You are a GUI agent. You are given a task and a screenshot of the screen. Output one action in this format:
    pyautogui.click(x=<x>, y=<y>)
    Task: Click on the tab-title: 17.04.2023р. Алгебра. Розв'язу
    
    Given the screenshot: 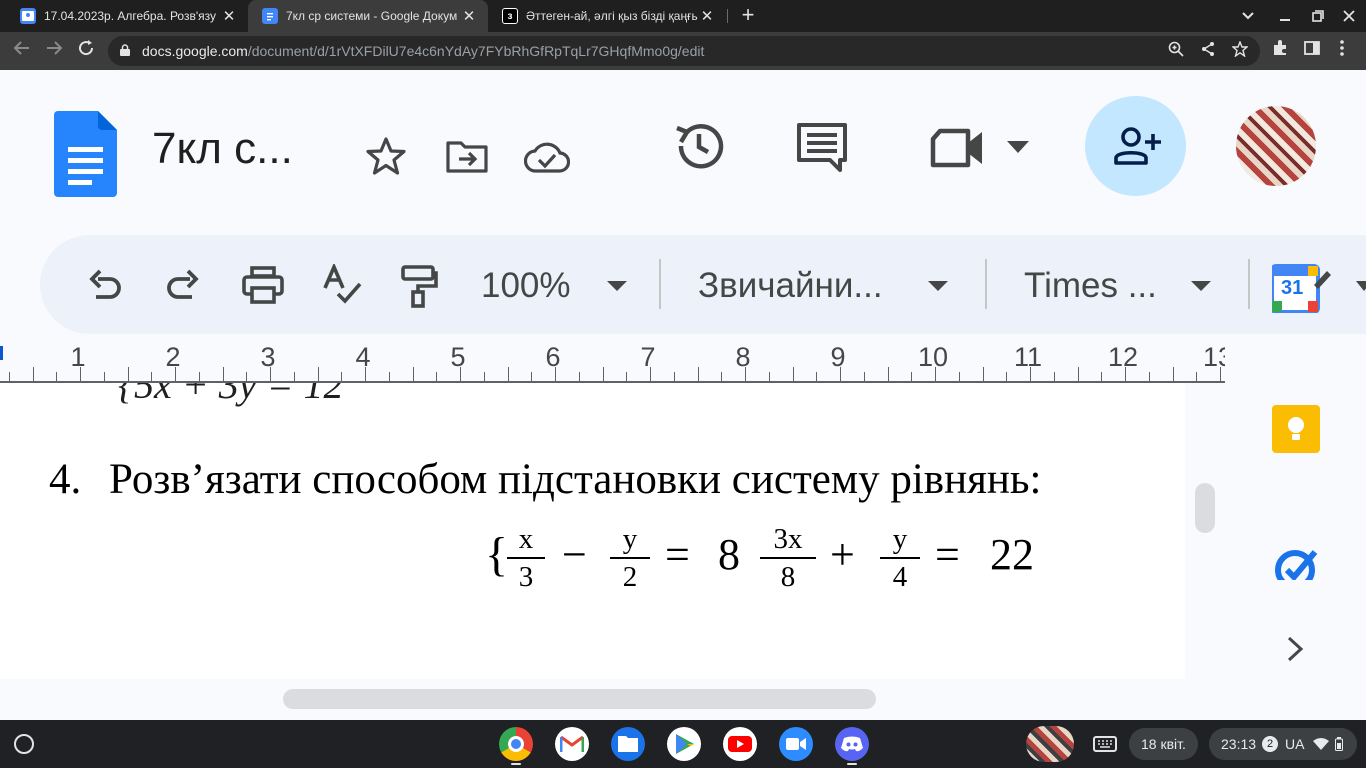 What is the action you would take?
    pyautogui.click(x=130, y=16)
    